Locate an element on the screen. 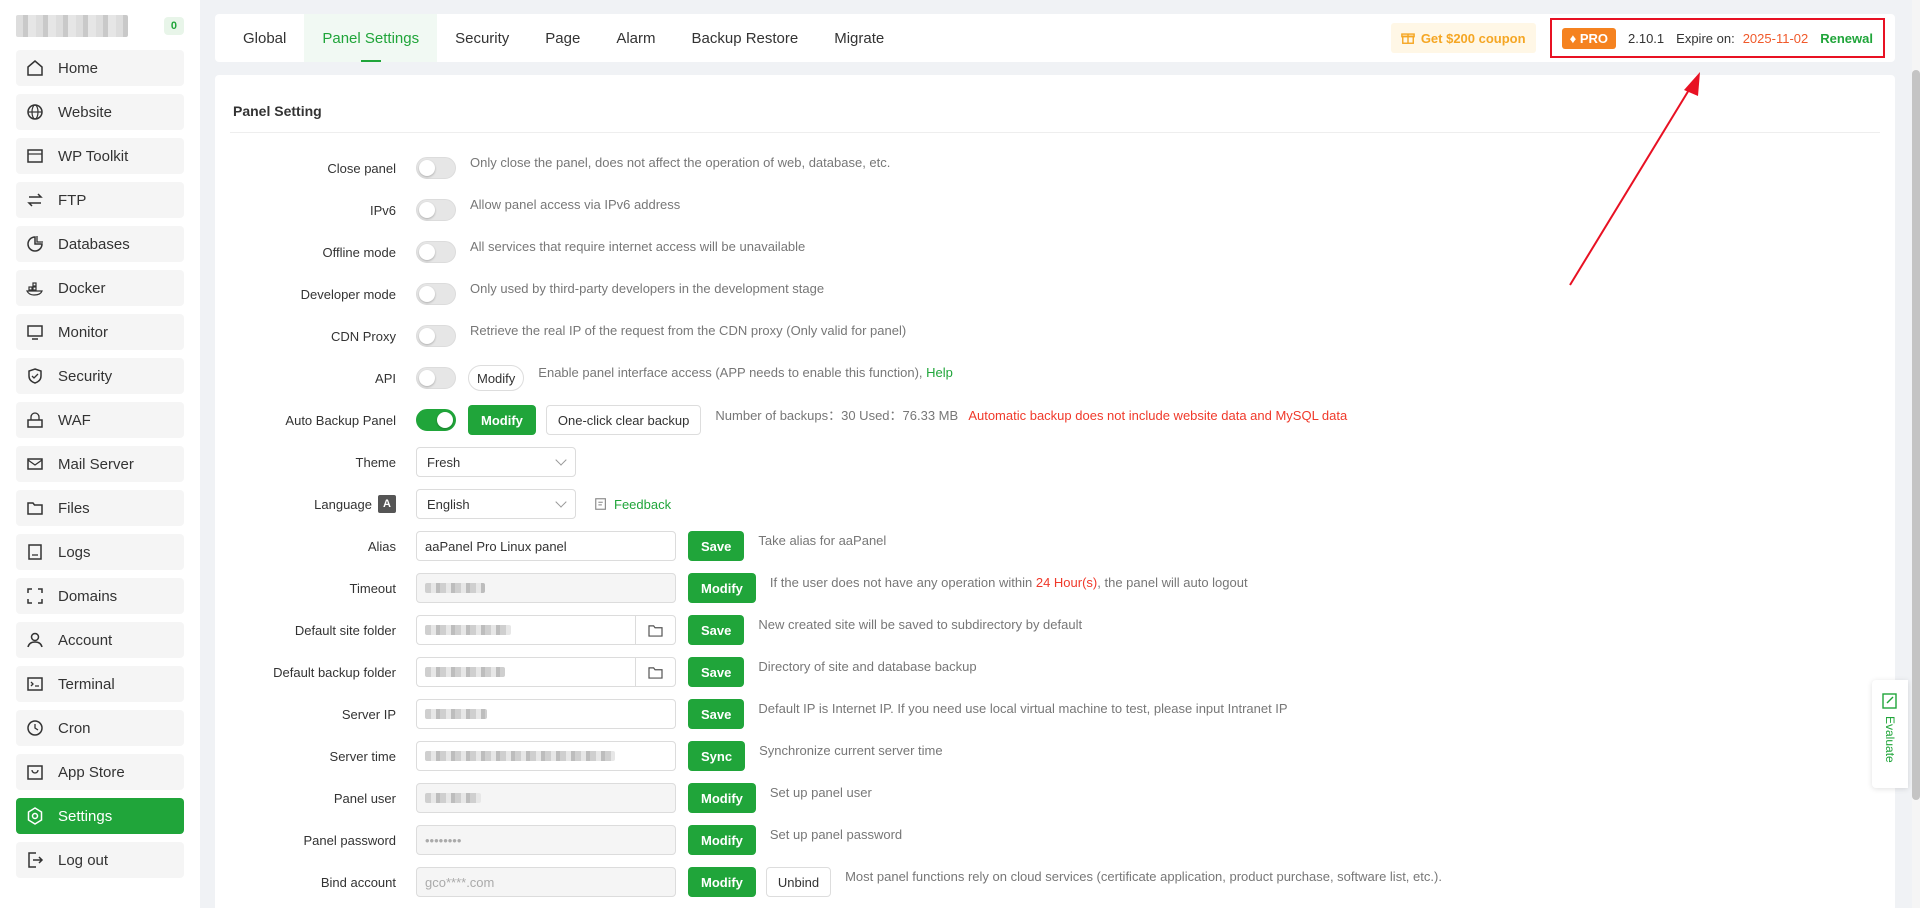 The width and height of the screenshot is (1920, 908). ipv6-toggle is located at coordinates (436, 210).